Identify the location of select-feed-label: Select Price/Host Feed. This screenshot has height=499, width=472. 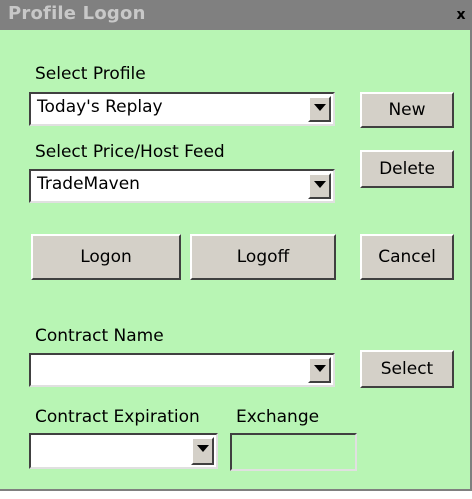
(130, 152).